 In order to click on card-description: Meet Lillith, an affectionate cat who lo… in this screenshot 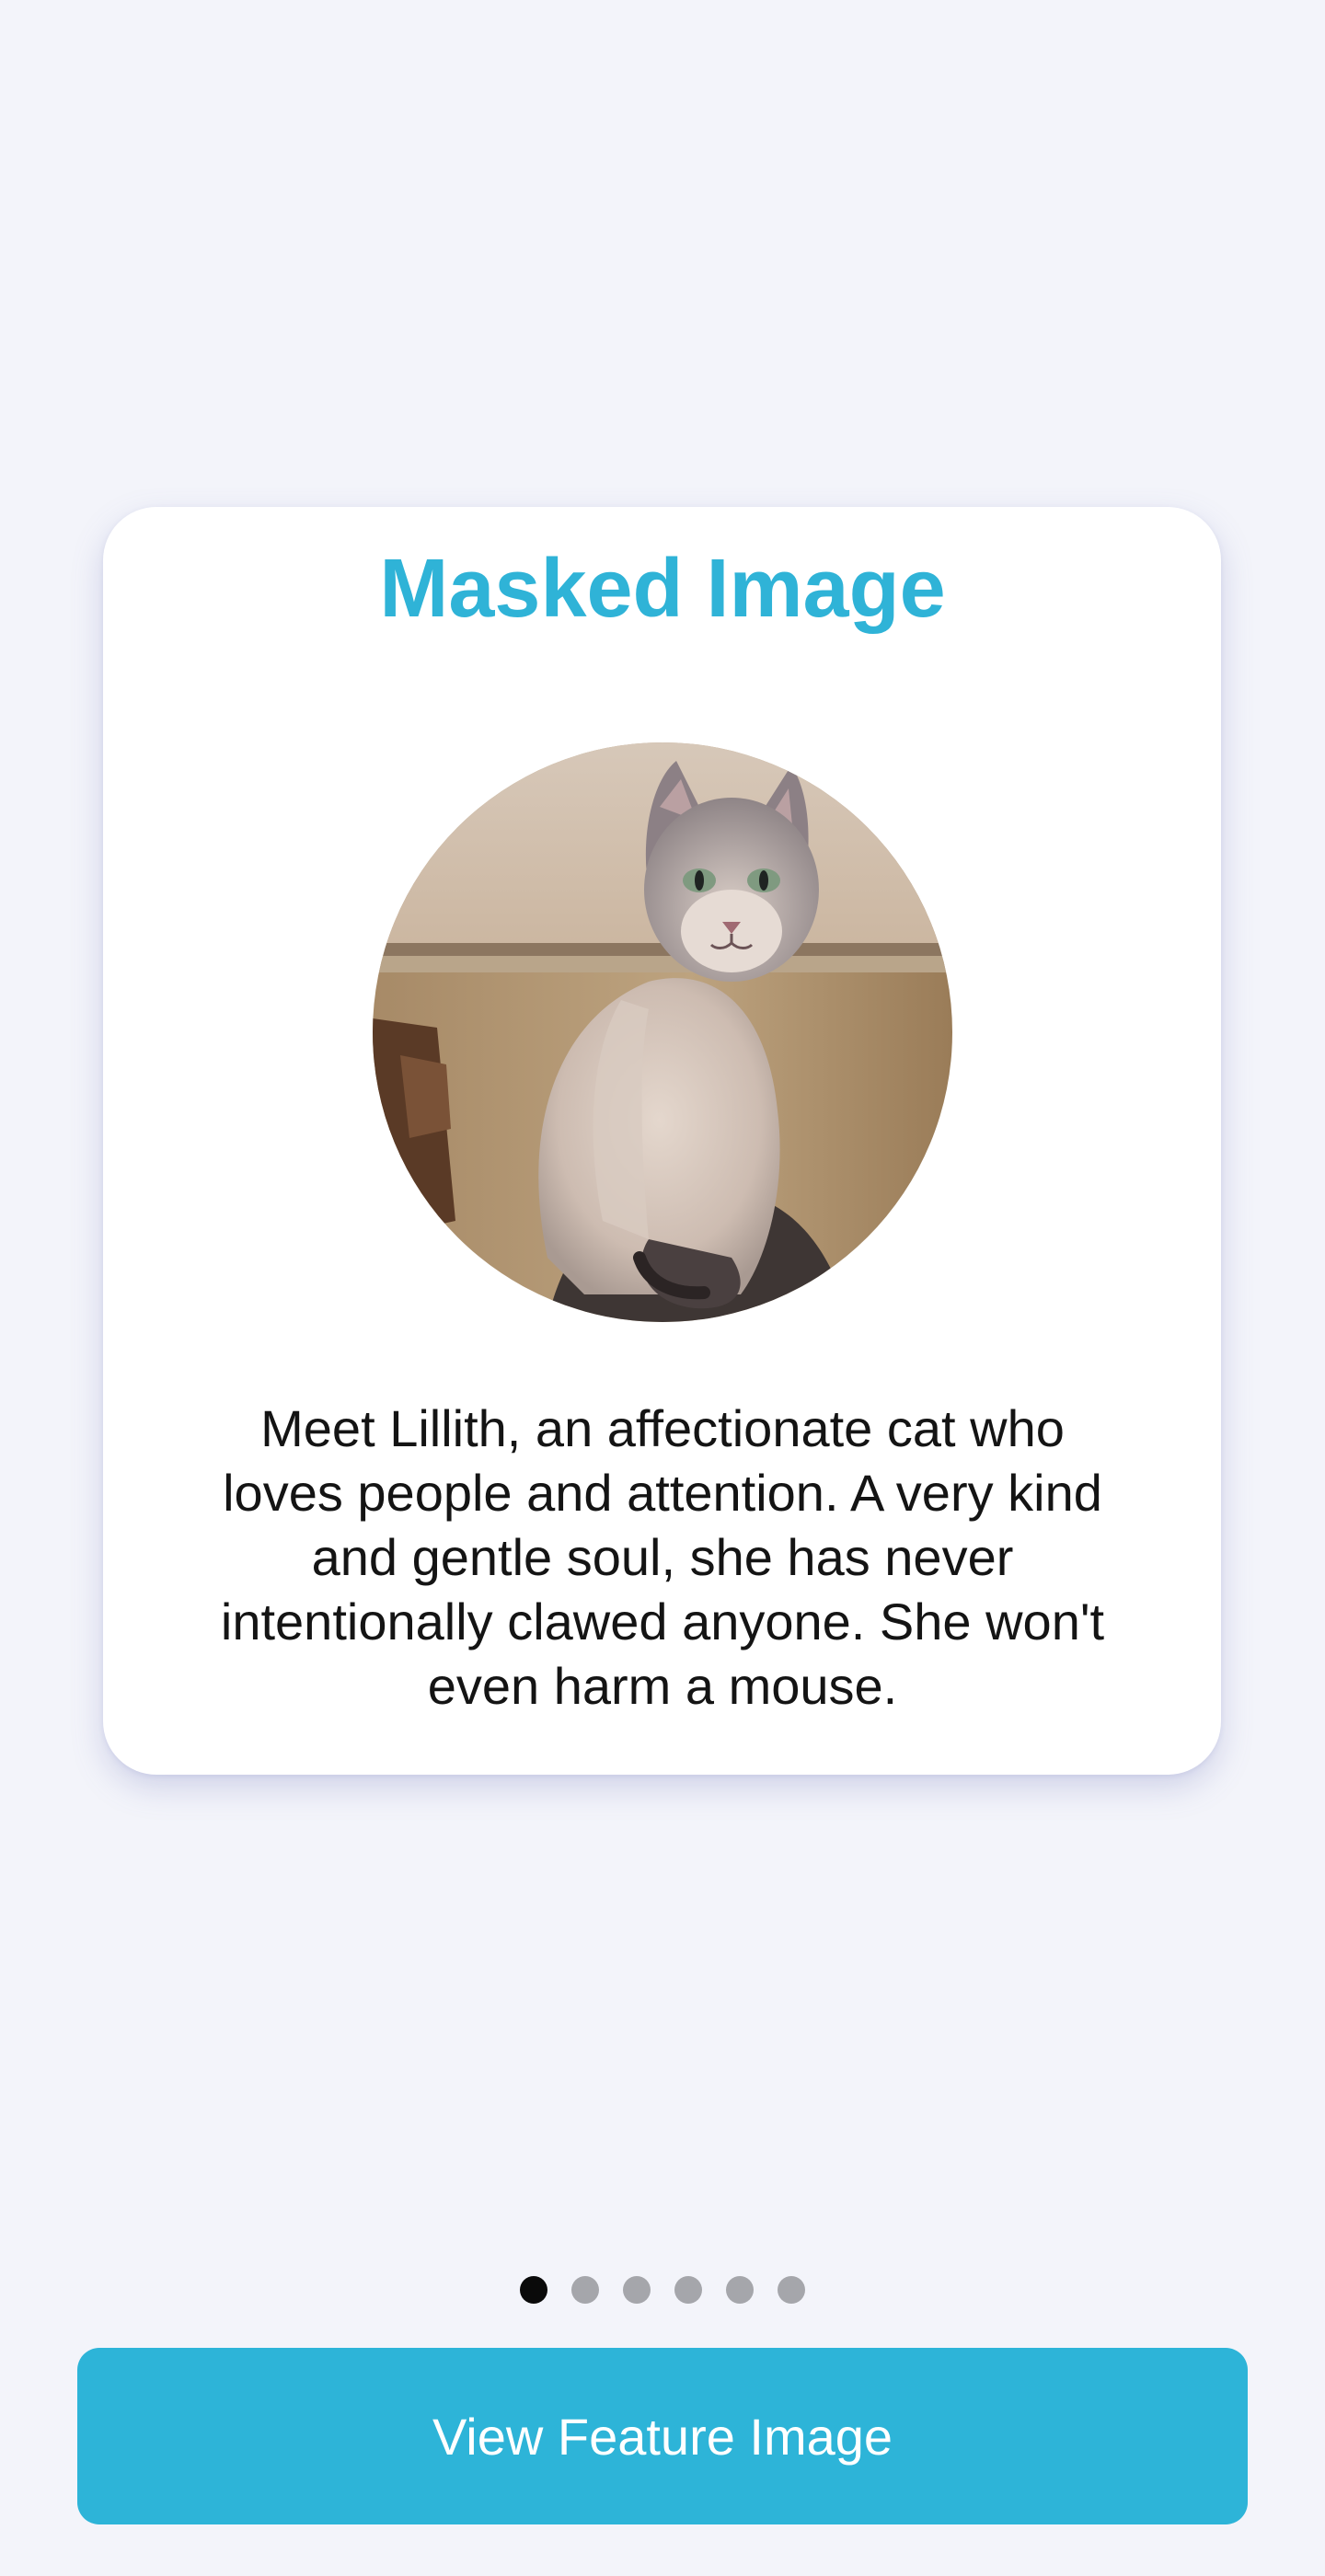, I will do `click(662, 1557)`.